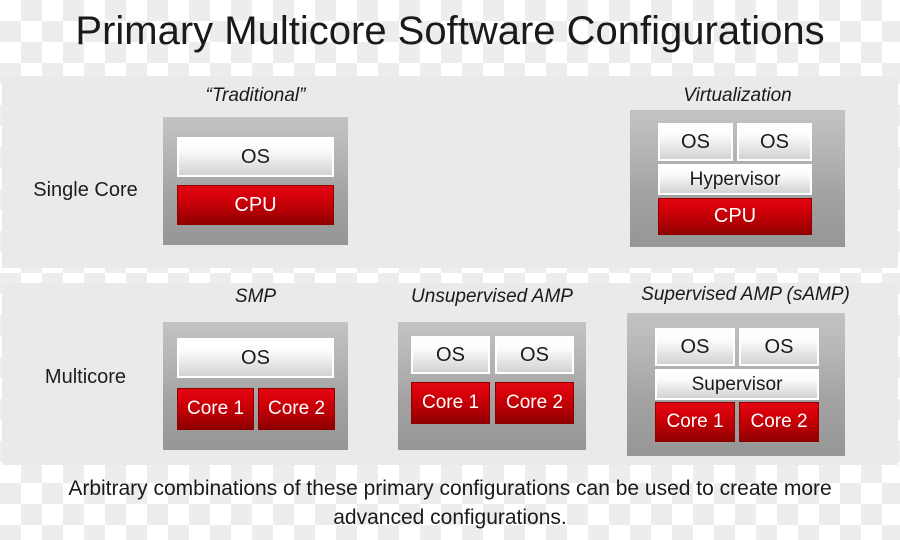 This screenshot has height=540, width=900. Describe the element at coordinates (492, 296) in the screenshot. I see `config-title-unsupervised-amp: Unsupervised AMP` at that location.